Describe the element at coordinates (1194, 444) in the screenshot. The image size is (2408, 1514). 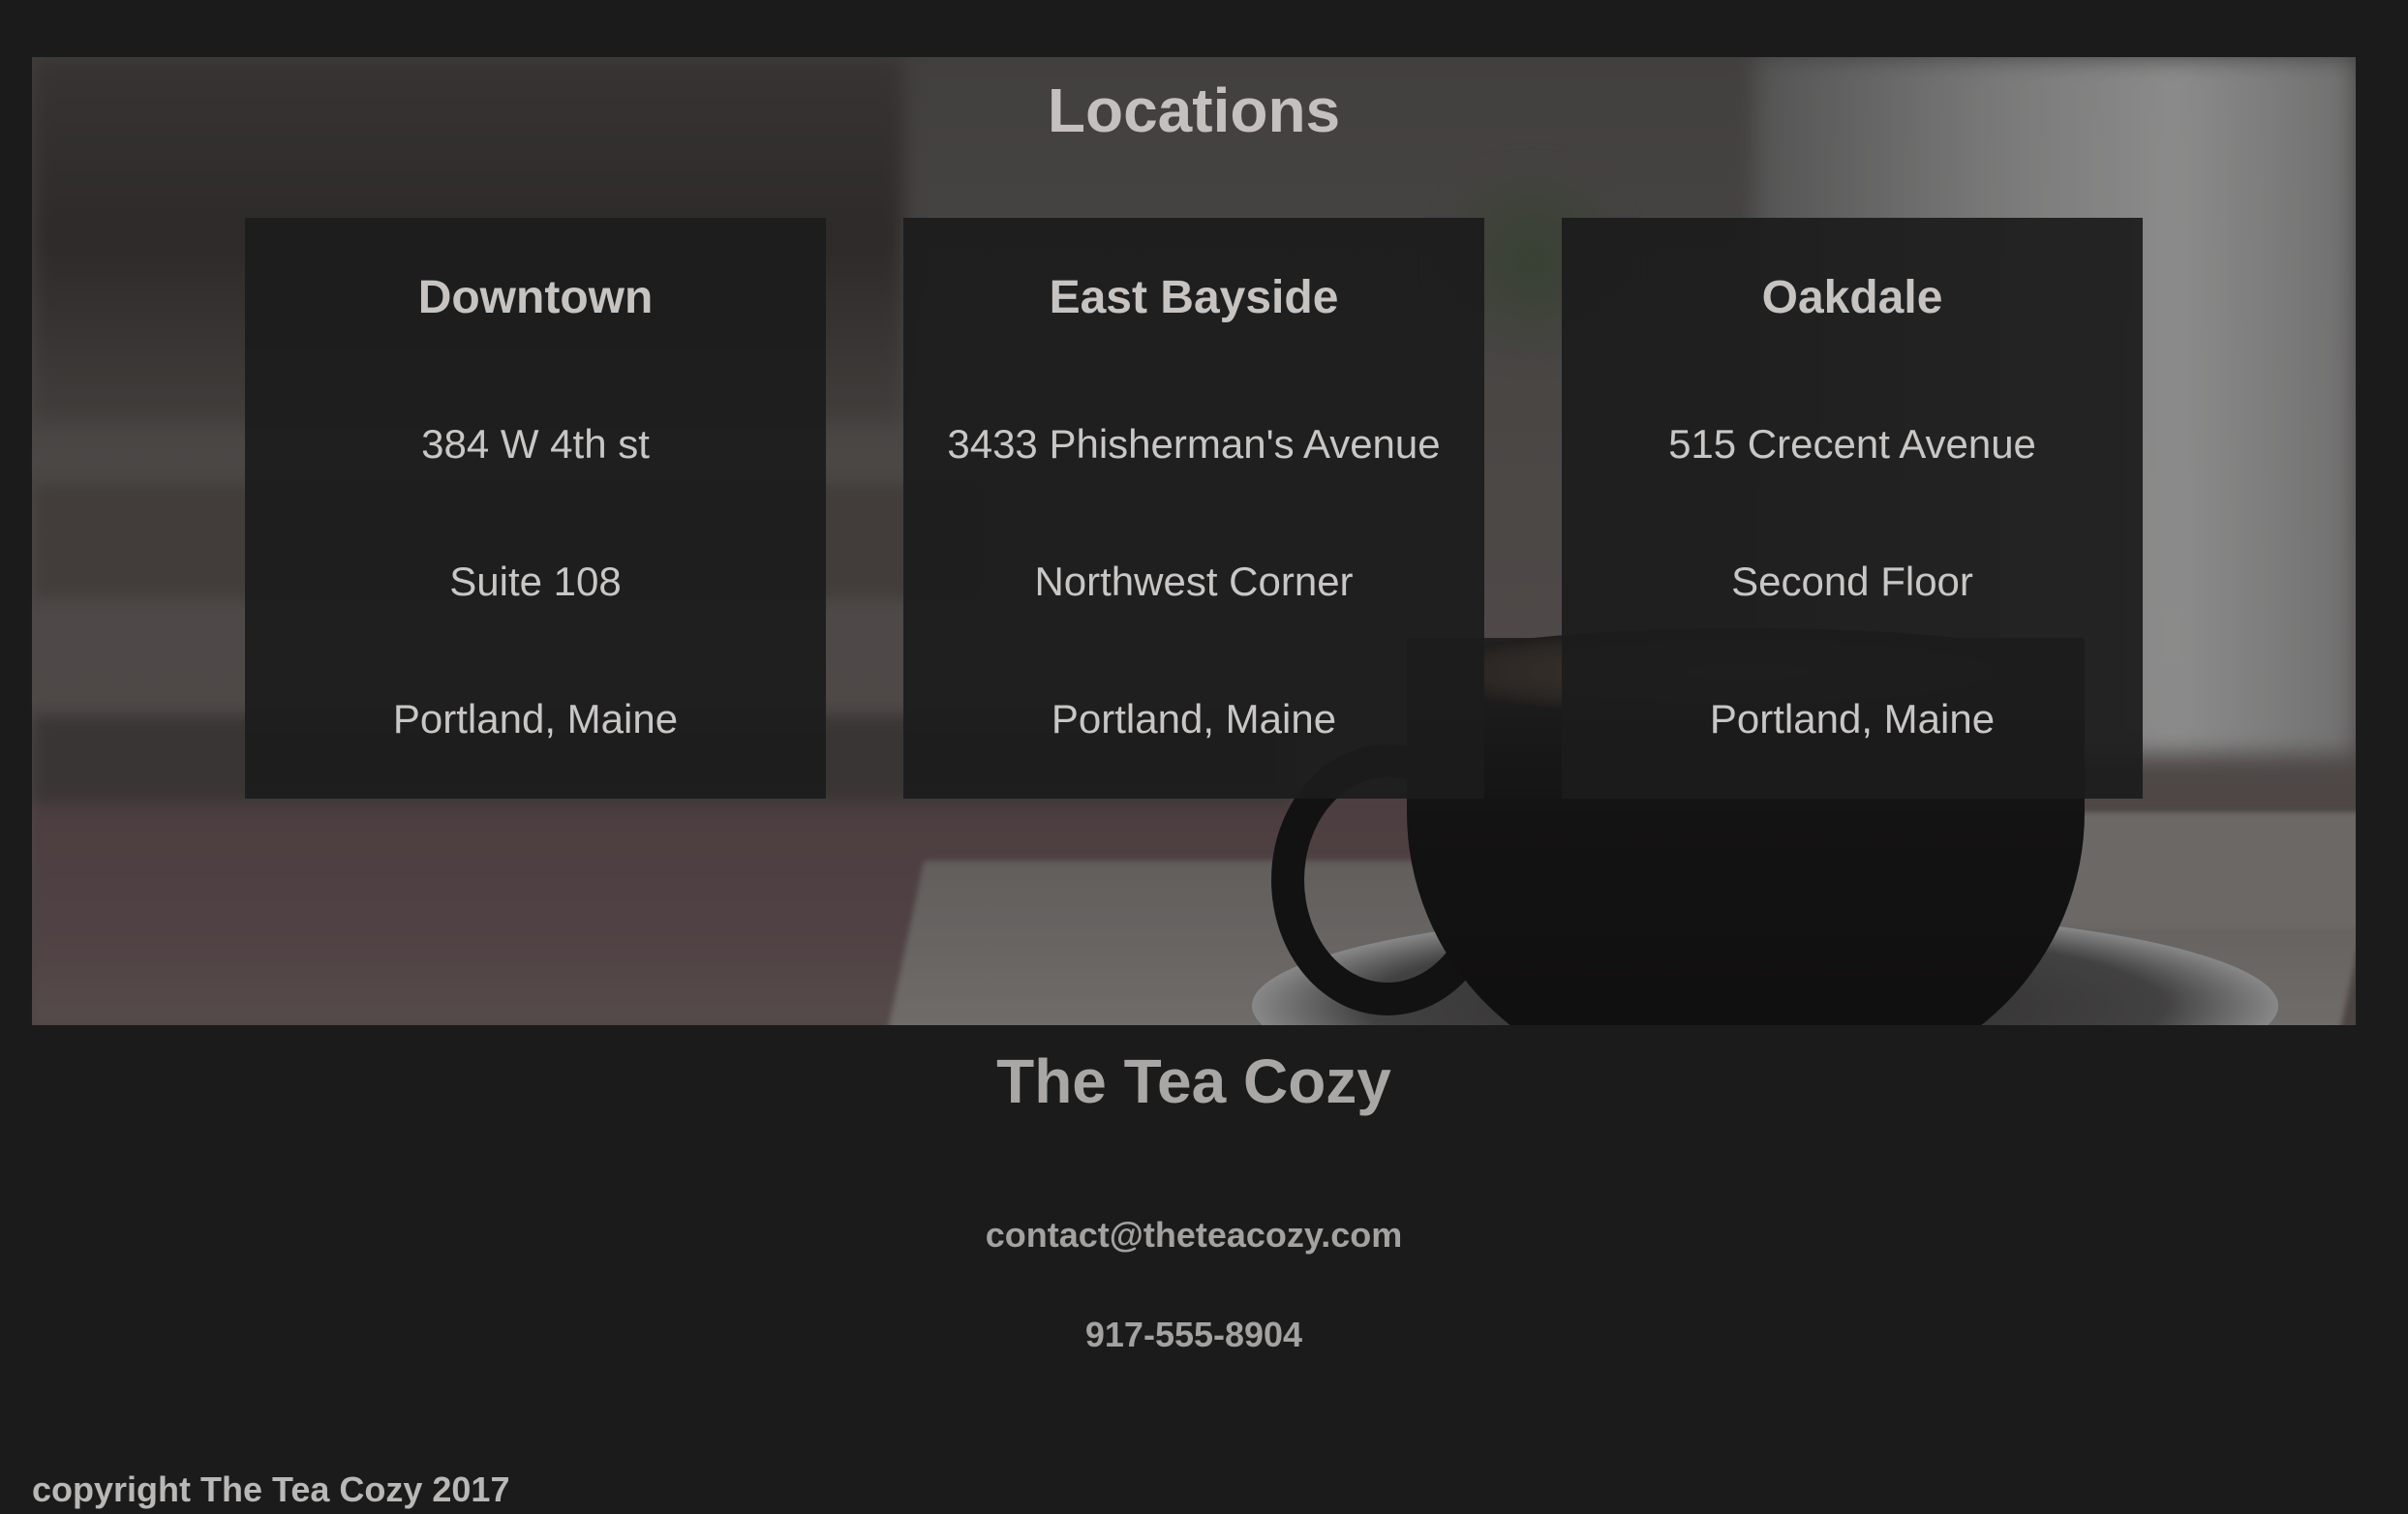
I see `address-line-1: 3433 Phisherman's Avenue` at that location.